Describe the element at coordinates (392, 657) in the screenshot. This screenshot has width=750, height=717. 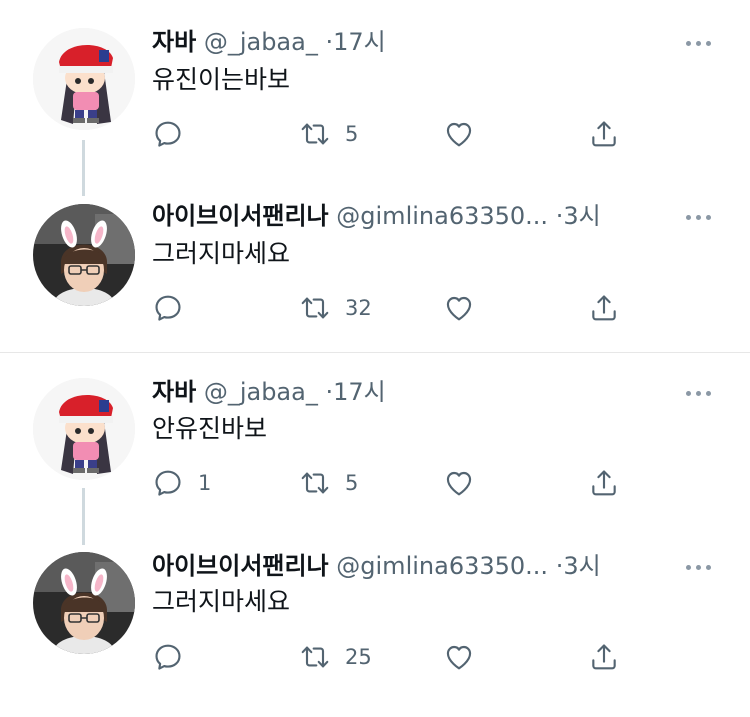
I see `action-bar: 25` at that location.